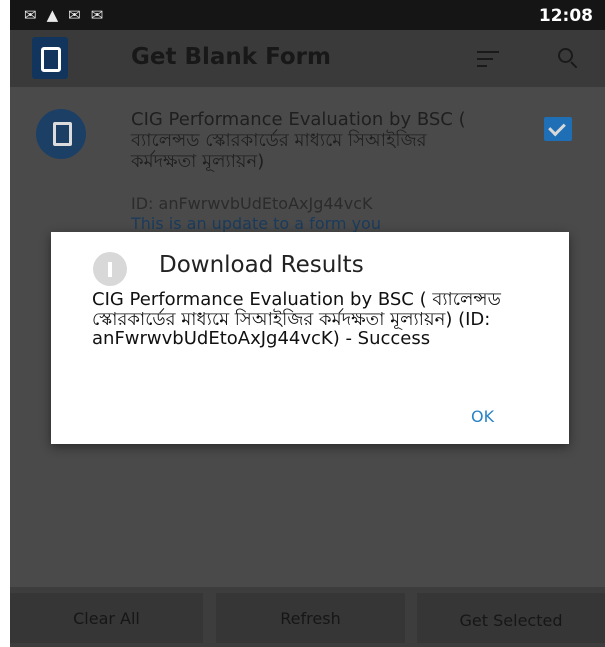 This screenshot has width=605, height=647. Describe the element at coordinates (50, 58) in the screenshot. I see `app-logo-icon` at that location.